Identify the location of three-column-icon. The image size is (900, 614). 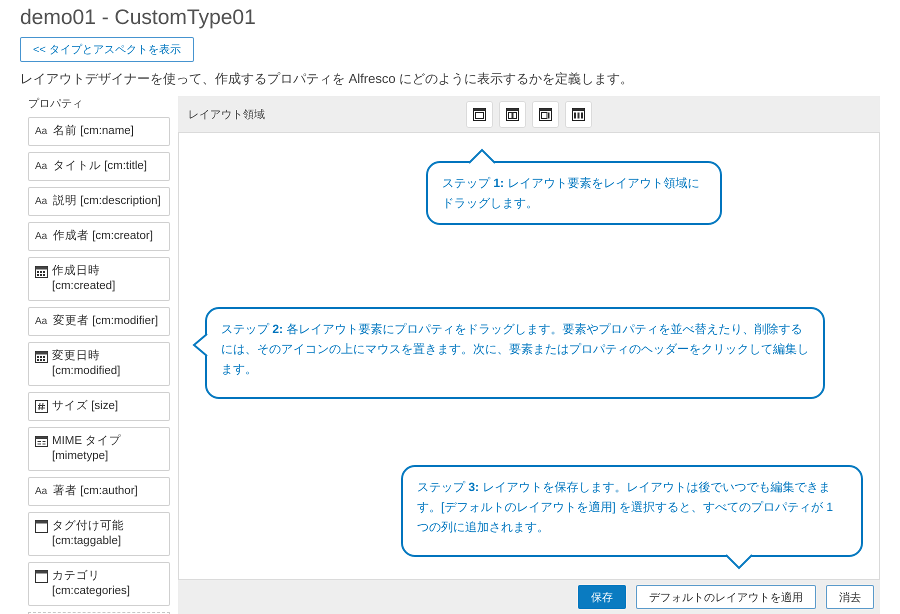
(578, 114).